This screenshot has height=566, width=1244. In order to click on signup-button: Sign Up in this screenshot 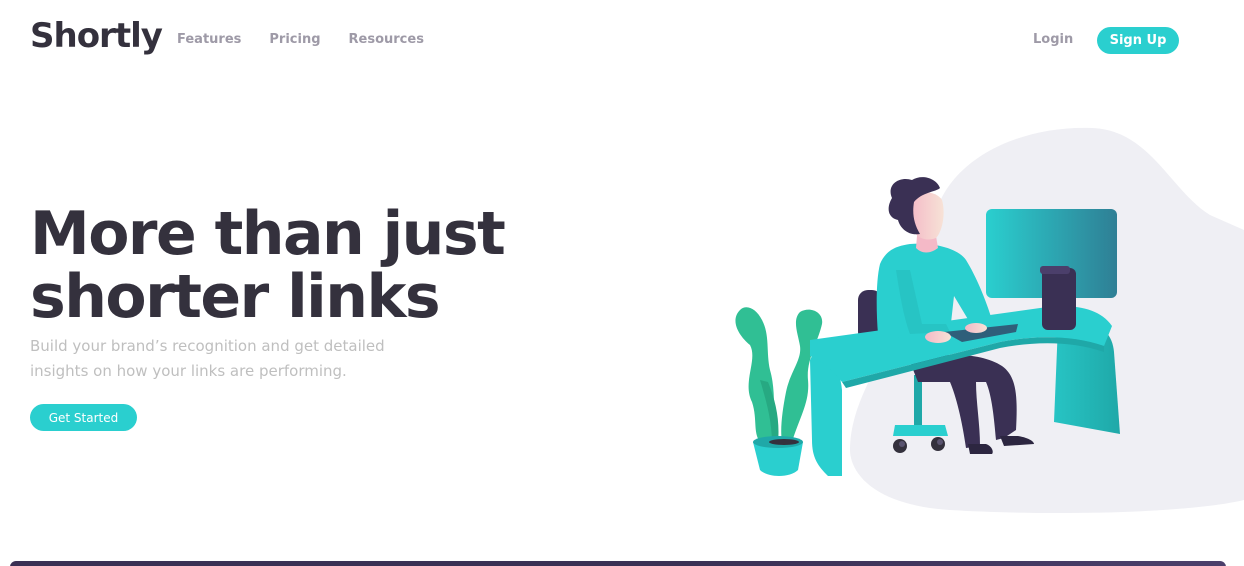, I will do `click(1138, 40)`.